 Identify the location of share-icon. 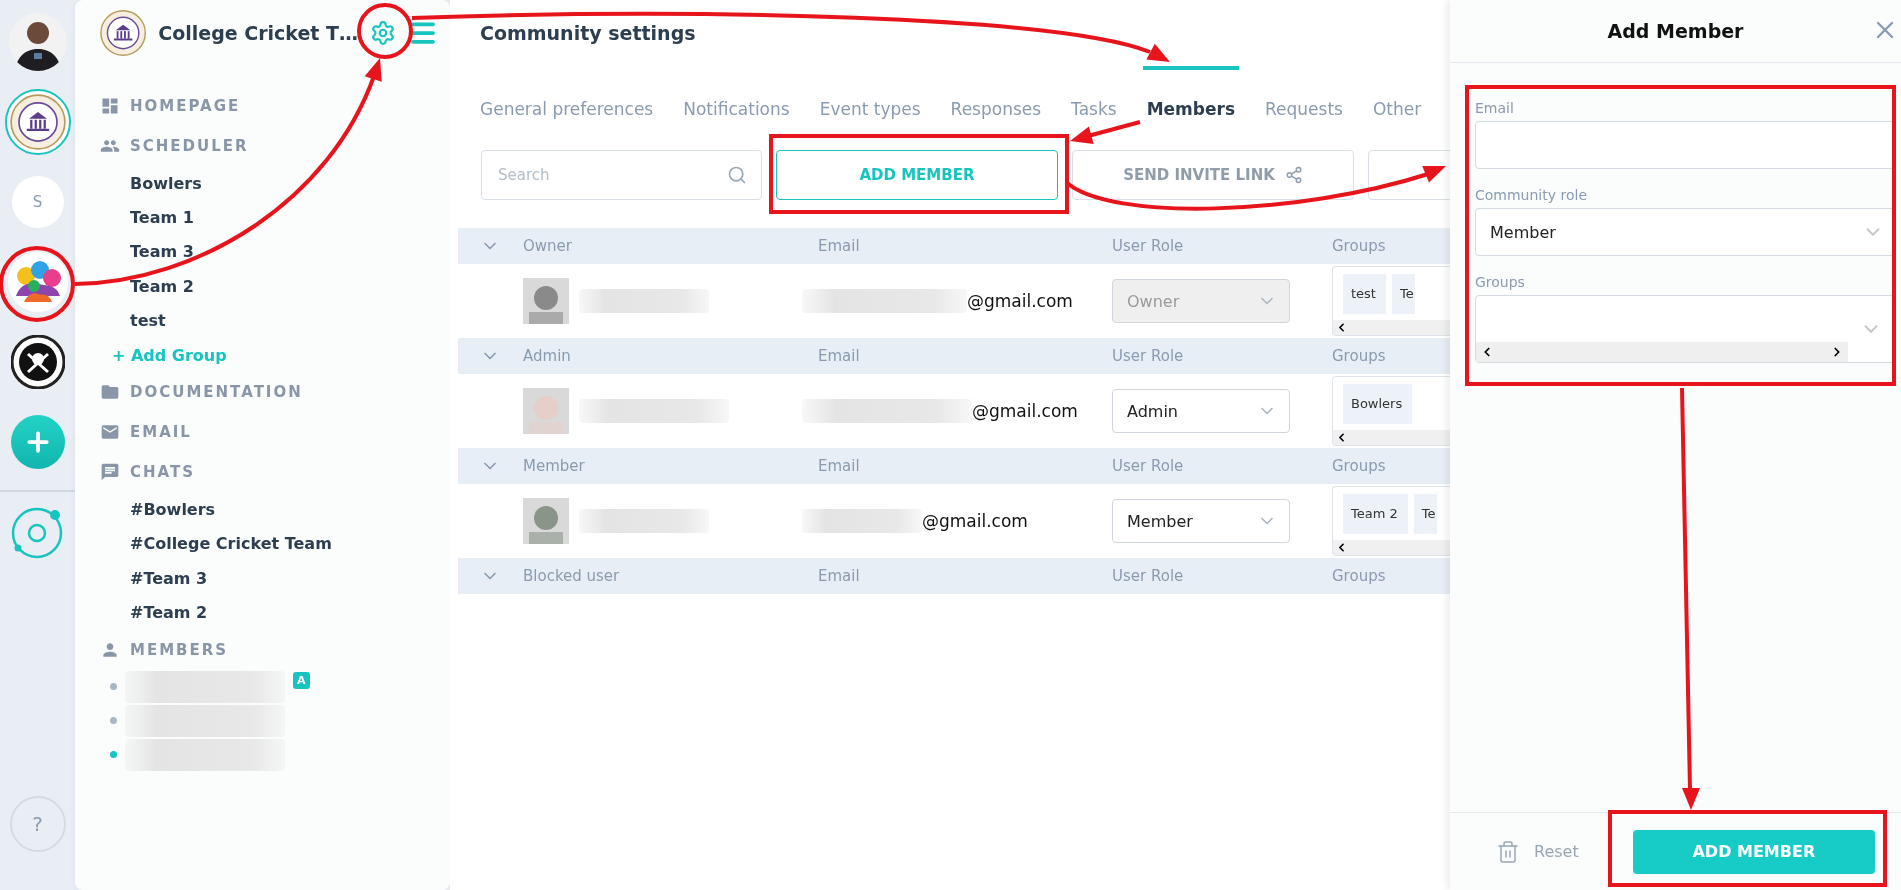
(1293, 175).